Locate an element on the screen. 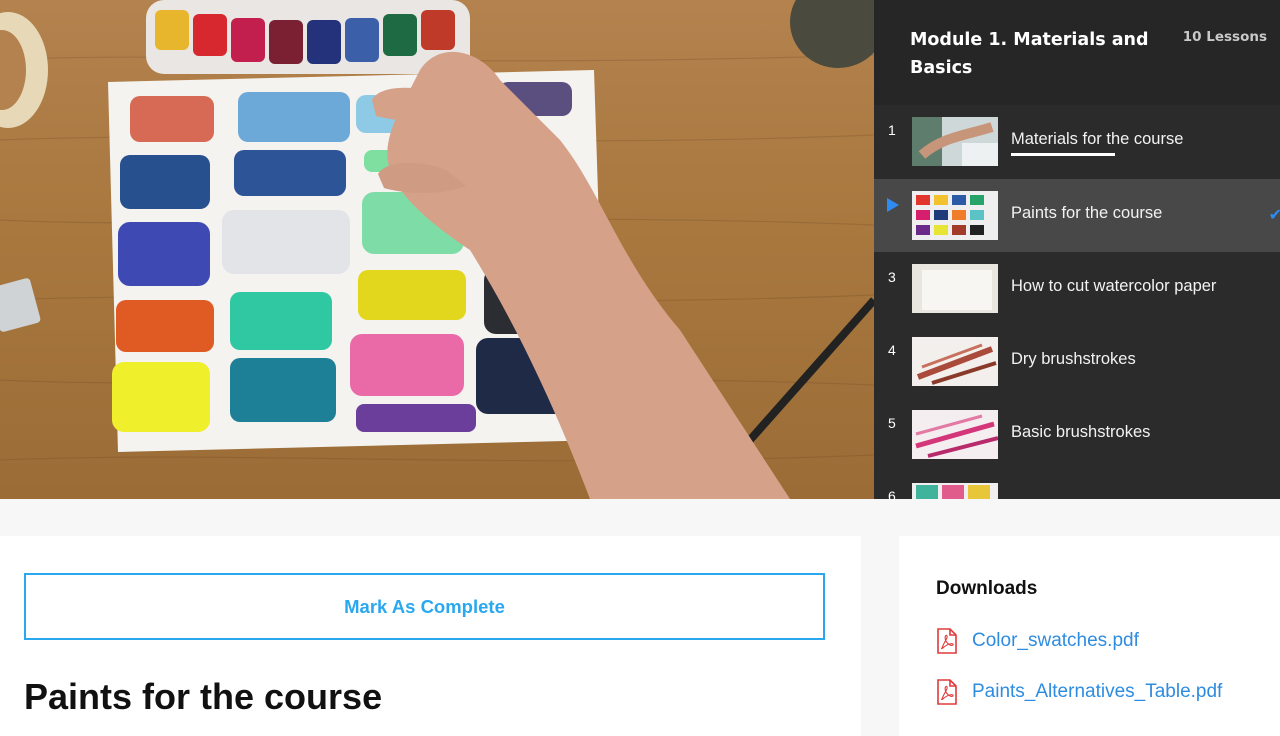 Image resolution: width=1280 pixels, height=736 pixels. lesson-item: 5 Basic brushstrokes is located at coordinates (1077, 434).